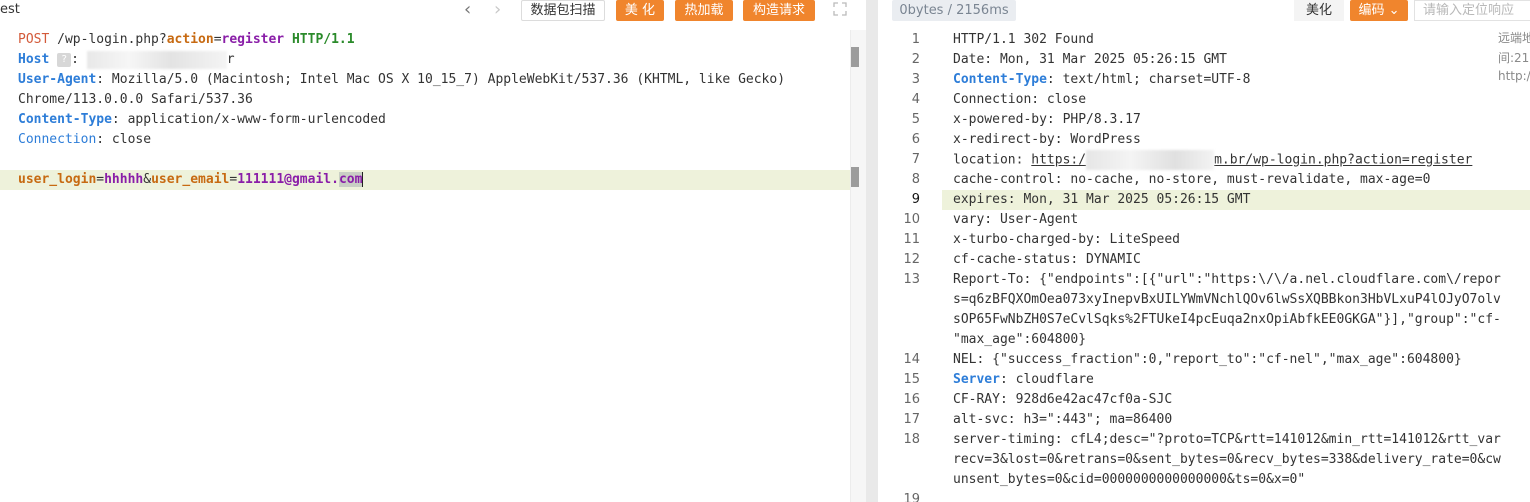  I want to click on encoding-label: 编码, so click(1371, 10).